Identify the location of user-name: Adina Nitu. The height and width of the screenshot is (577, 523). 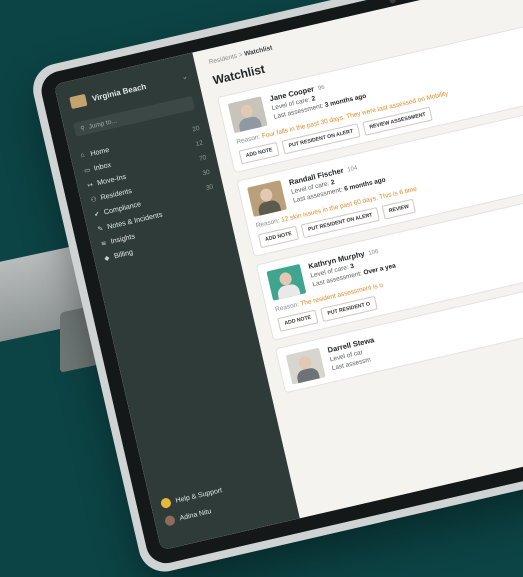
(195, 514).